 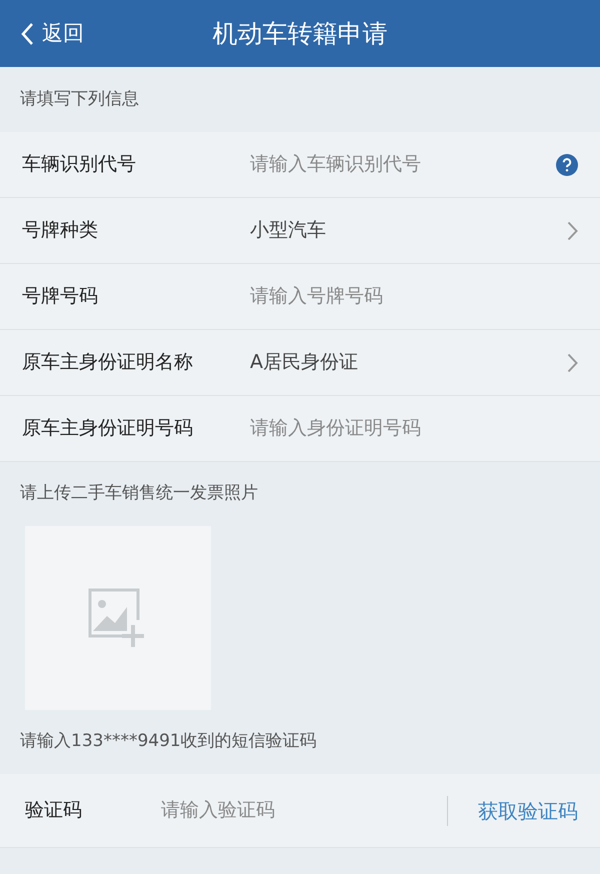 I want to click on input-field: 请输入车辆识别代号, so click(x=403, y=164).